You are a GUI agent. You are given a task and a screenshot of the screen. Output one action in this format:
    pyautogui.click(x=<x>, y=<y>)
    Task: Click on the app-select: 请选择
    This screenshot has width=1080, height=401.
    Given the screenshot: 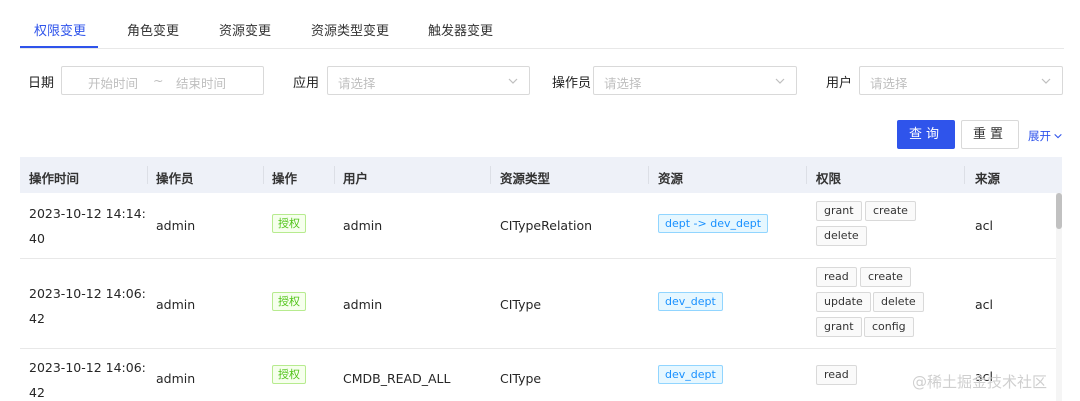 What is the action you would take?
    pyautogui.click(x=428, y=80)
    